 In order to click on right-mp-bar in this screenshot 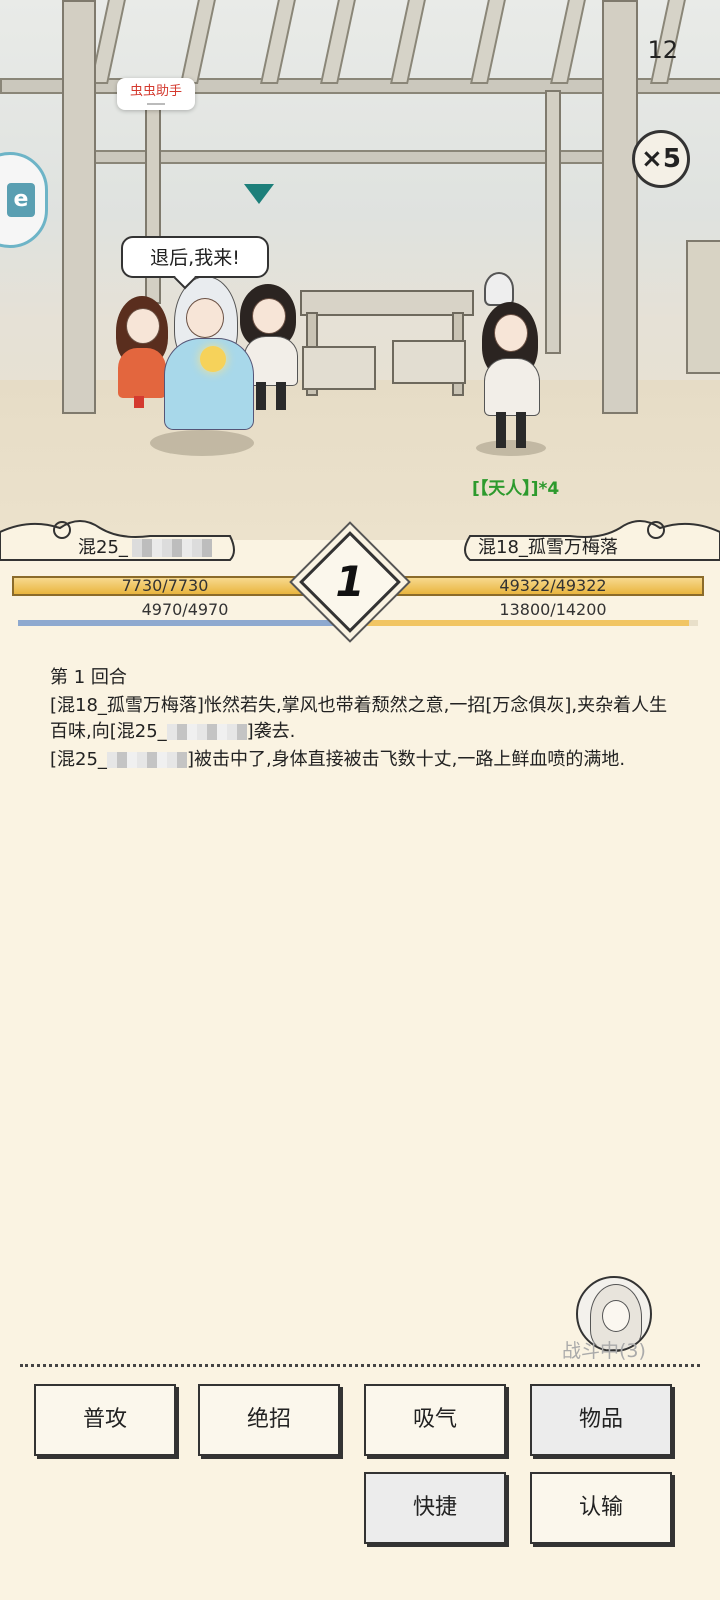, I will do `click(531, 623)`.